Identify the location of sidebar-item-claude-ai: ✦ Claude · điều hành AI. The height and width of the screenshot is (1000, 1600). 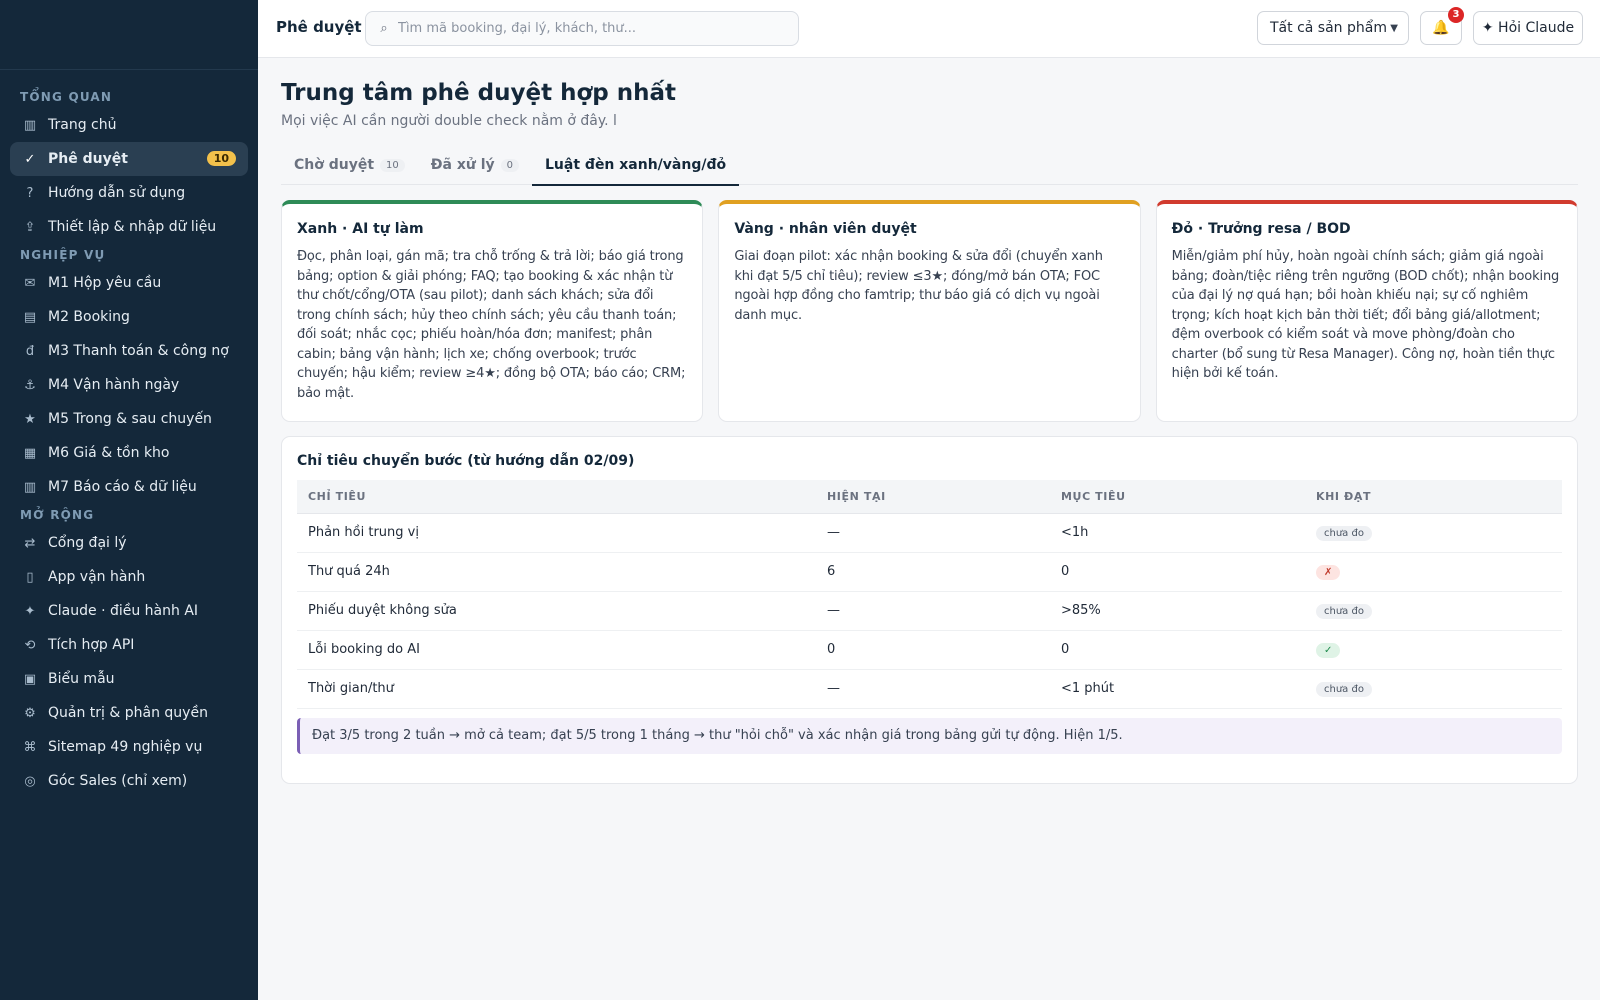
(129, 611).